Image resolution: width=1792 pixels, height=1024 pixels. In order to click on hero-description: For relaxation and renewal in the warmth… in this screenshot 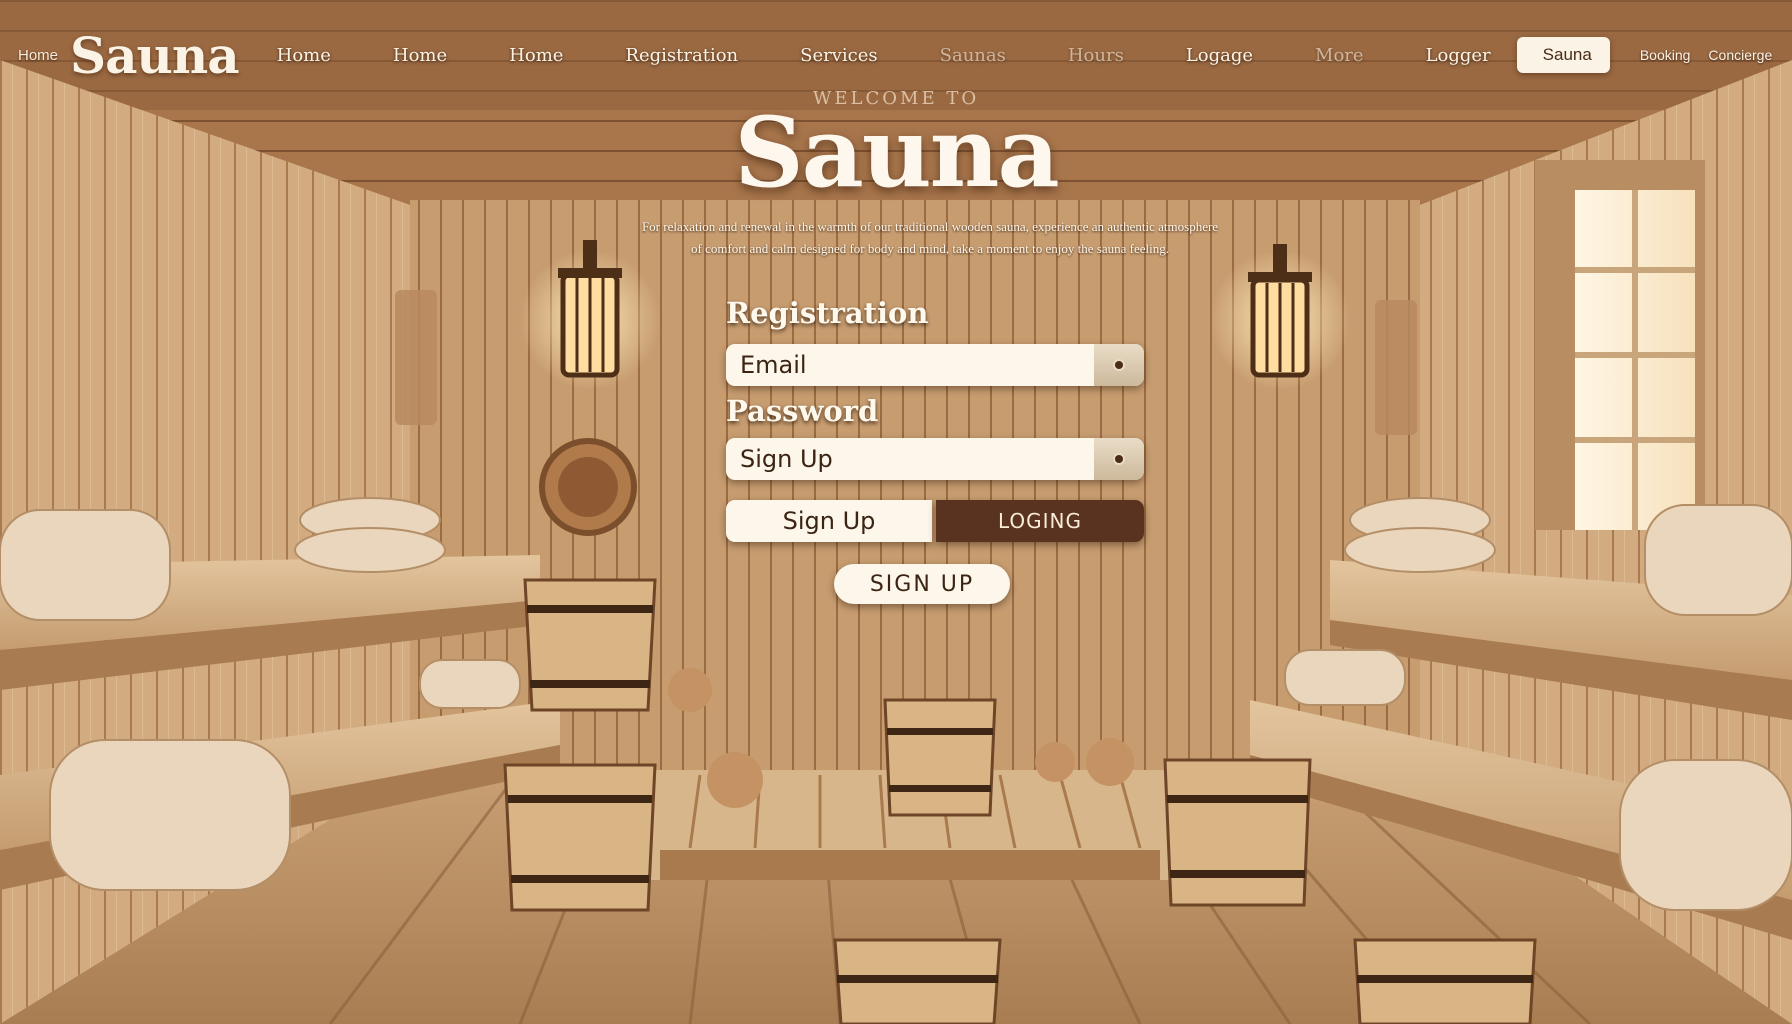, I will do `click(930, 237)`.